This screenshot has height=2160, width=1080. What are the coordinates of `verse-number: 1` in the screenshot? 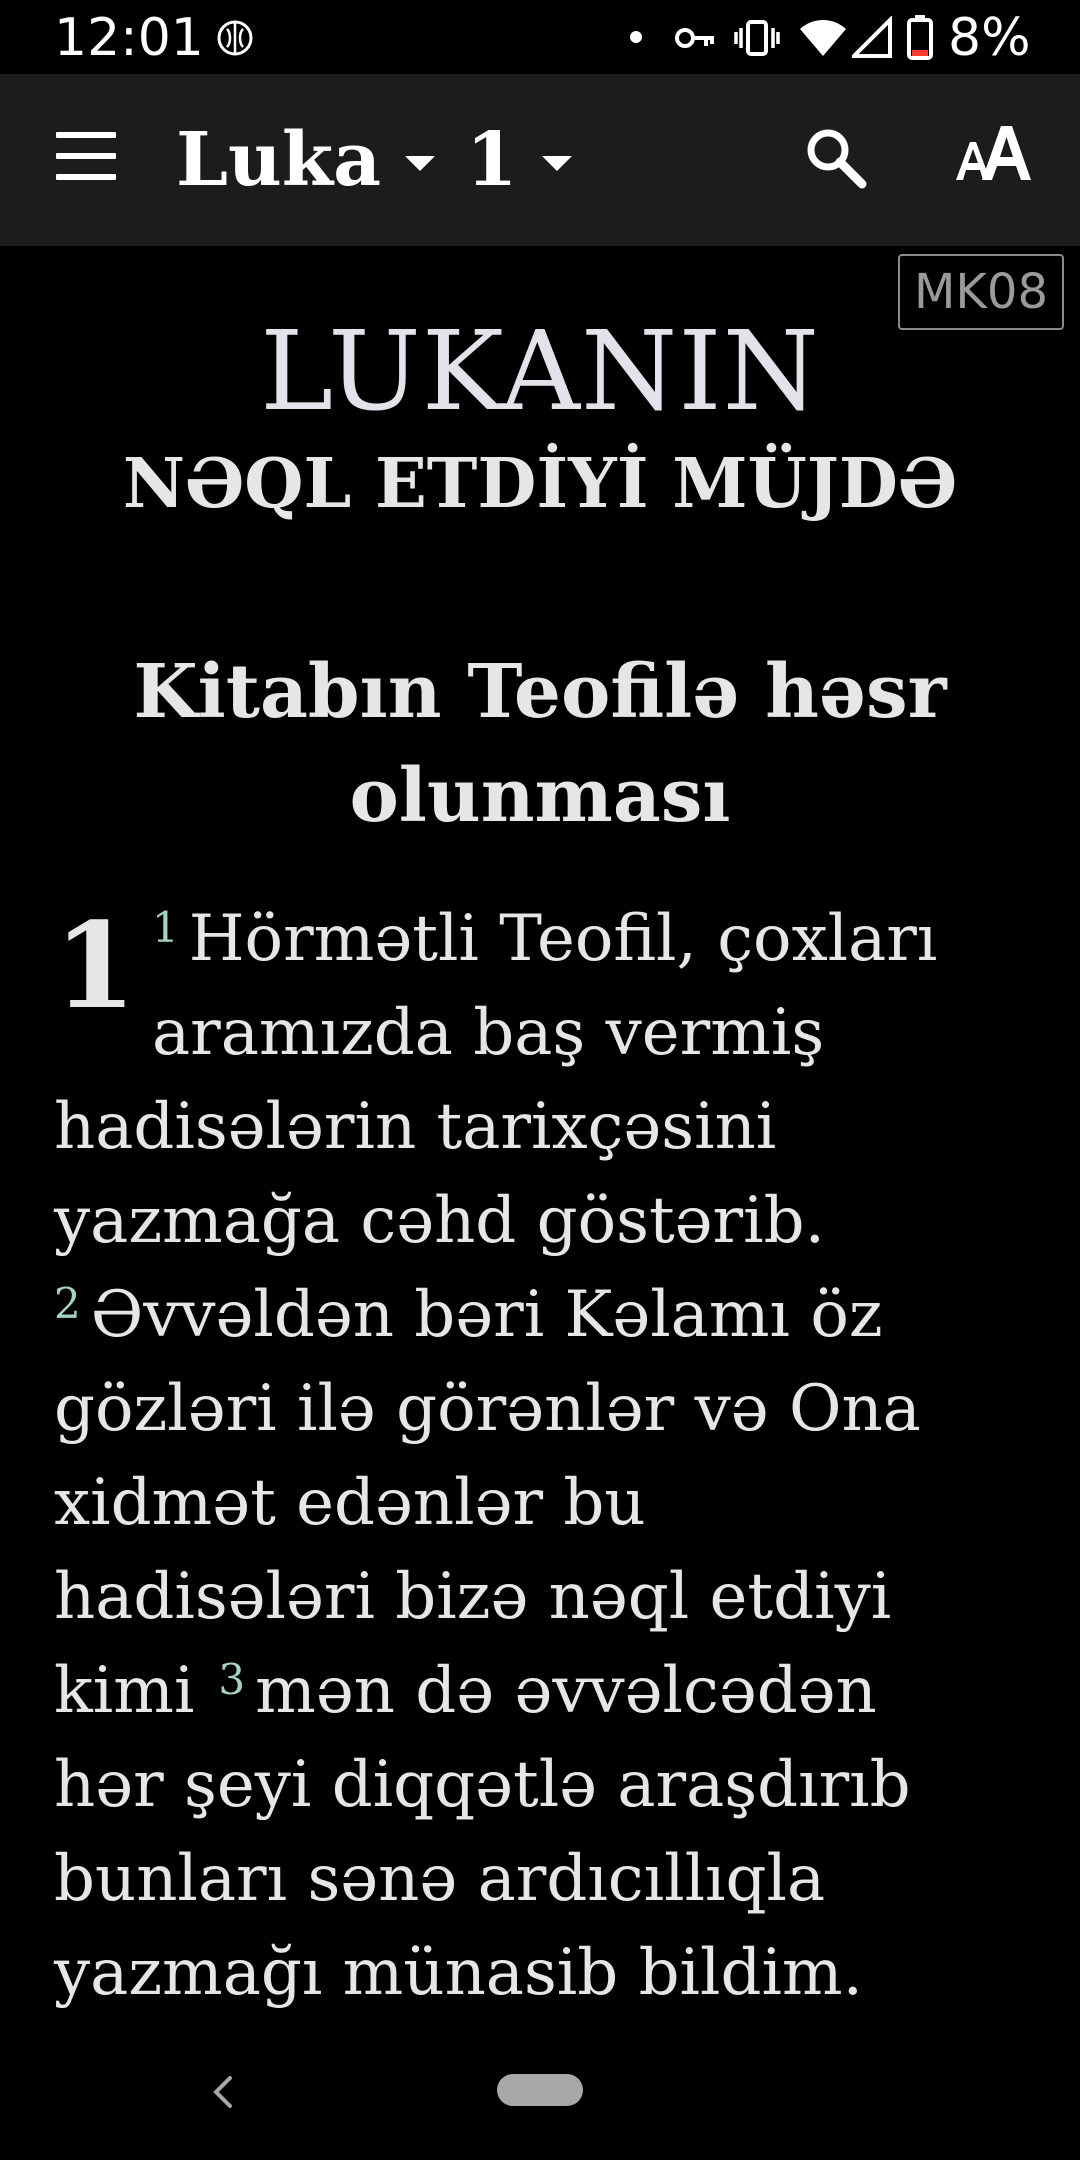 It's located at (165, 927).